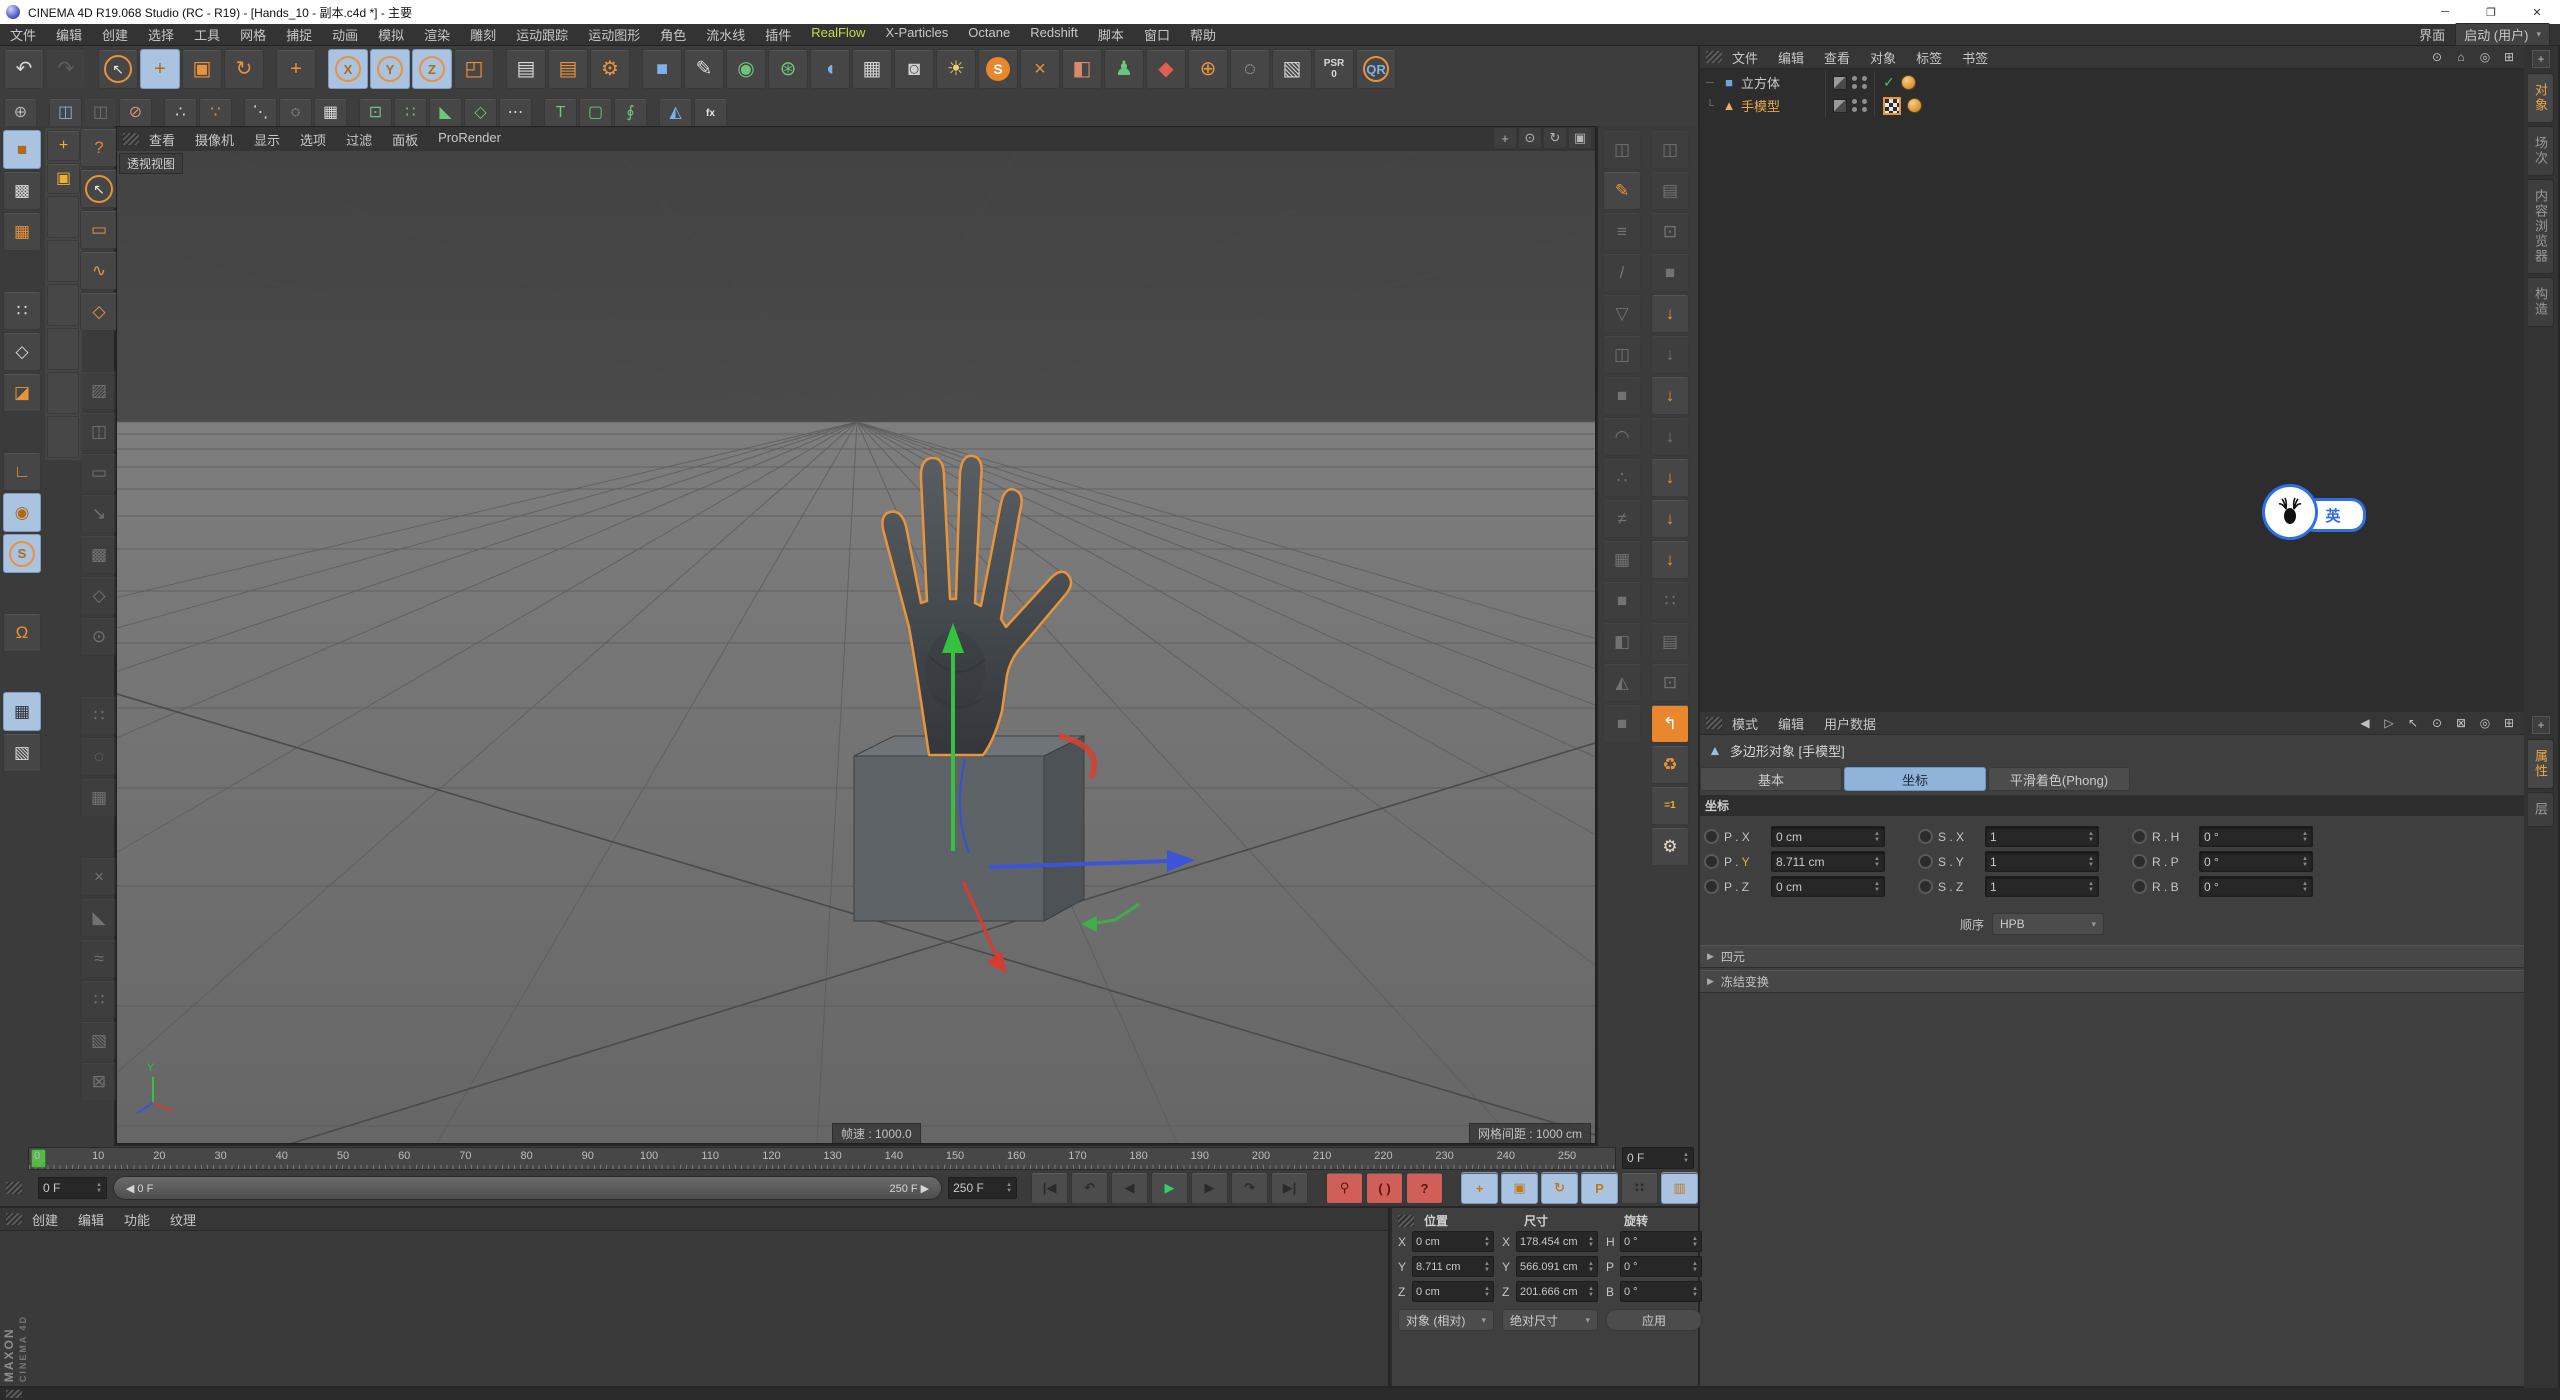  What do you see at coordinates (542, 34) in the screenshot?
I see `menu-item: 运动跟踪` at bounding box center [542, 34].